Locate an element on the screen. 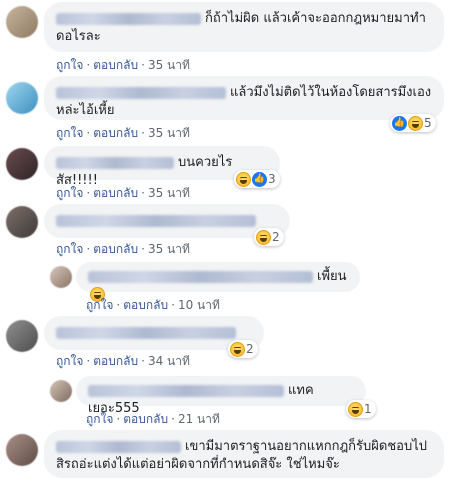 The height and width of the screenshot is (484, 450). reaction-summary: 👍 5 is located at coordinates (413, 123).